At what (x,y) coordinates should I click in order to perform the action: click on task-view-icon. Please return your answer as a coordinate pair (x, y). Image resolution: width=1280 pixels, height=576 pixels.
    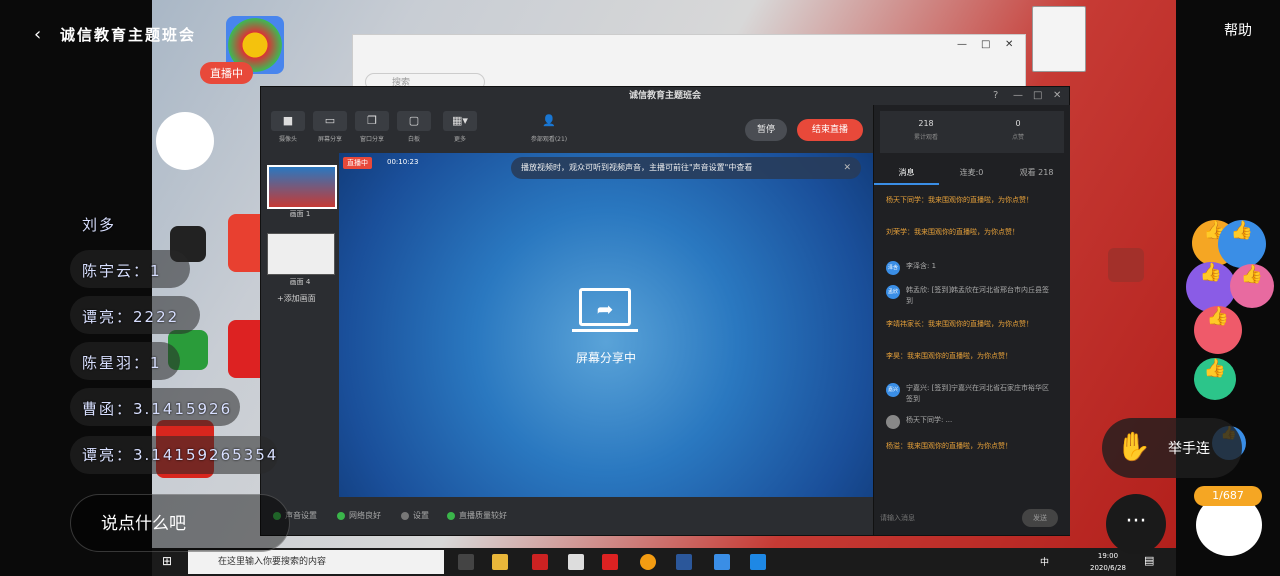
    Looking at the image, I should click on (466, 562).